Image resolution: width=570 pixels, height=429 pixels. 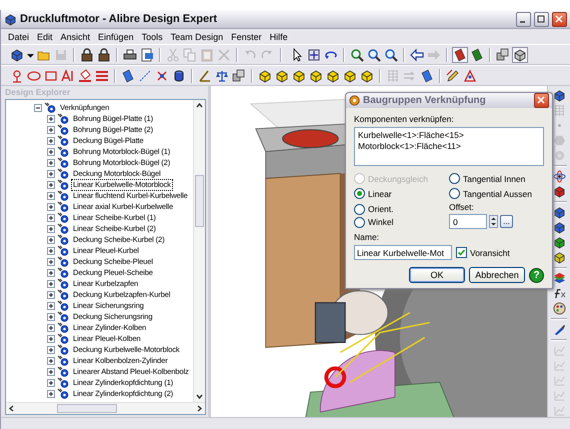 I want to click on menu-item: Tools, so click(x=152, y=37).